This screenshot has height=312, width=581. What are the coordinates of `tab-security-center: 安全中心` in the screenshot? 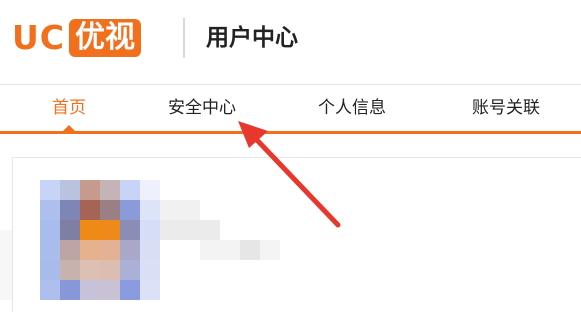 It's located at (202, 108).